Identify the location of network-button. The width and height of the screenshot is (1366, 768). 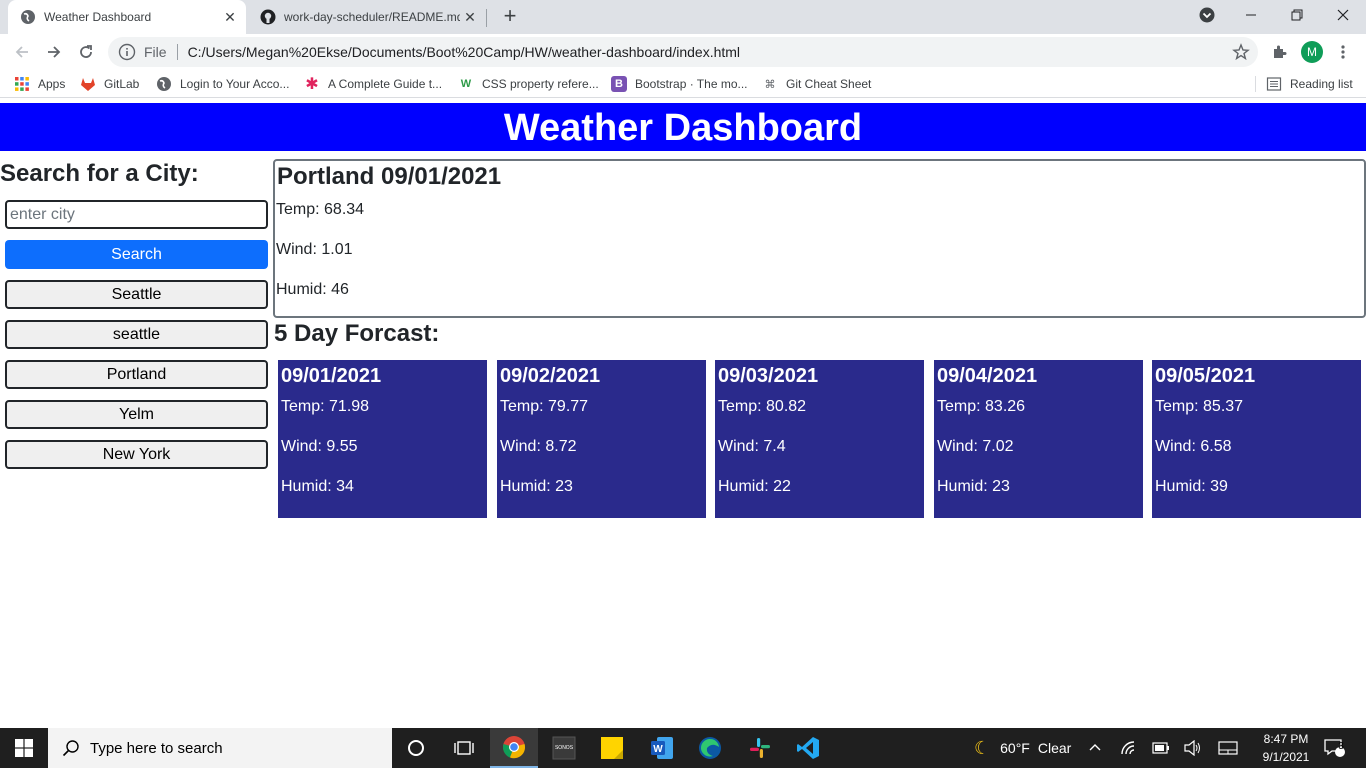
(1129, 748).